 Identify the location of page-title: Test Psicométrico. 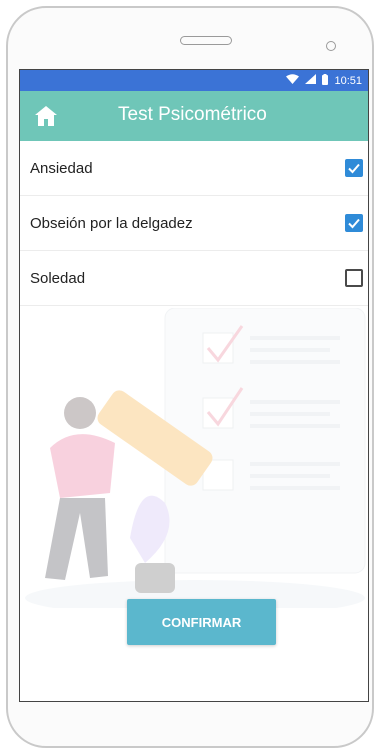
(192, 114).